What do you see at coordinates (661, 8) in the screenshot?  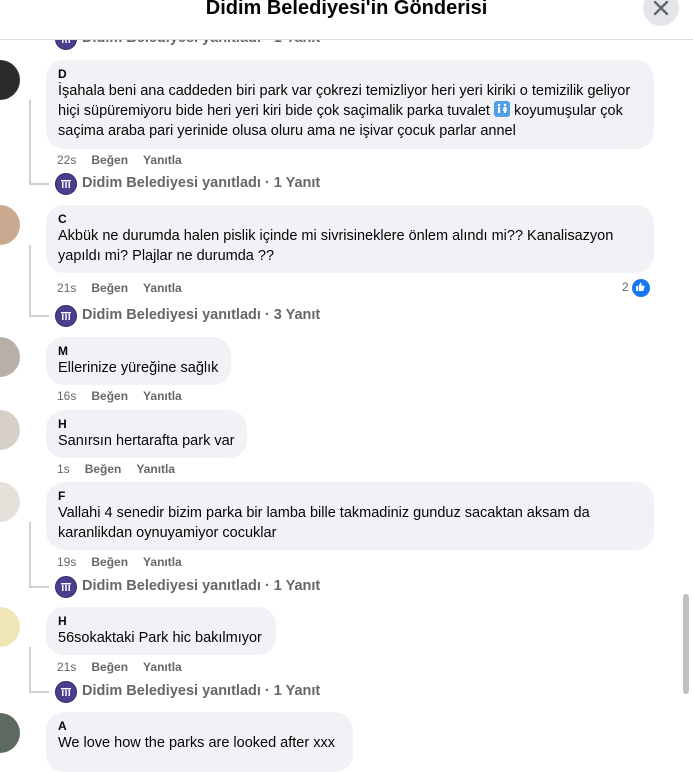 I see `close-icon` at bounding box center [661, 8].